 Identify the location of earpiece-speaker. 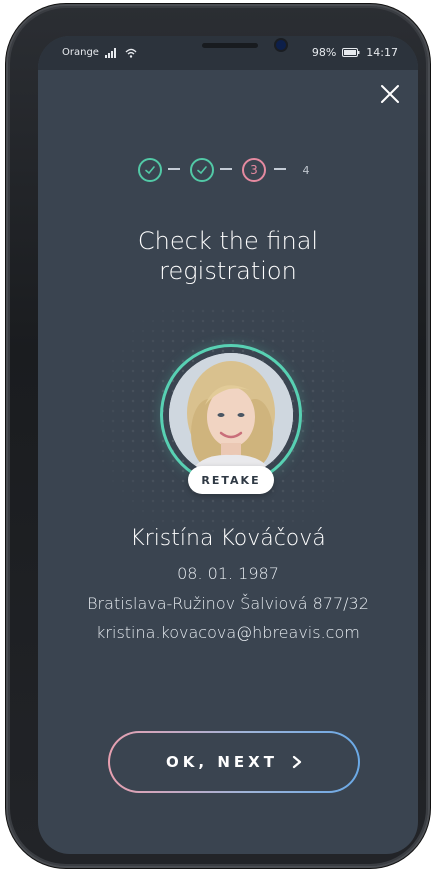
(230, 45).